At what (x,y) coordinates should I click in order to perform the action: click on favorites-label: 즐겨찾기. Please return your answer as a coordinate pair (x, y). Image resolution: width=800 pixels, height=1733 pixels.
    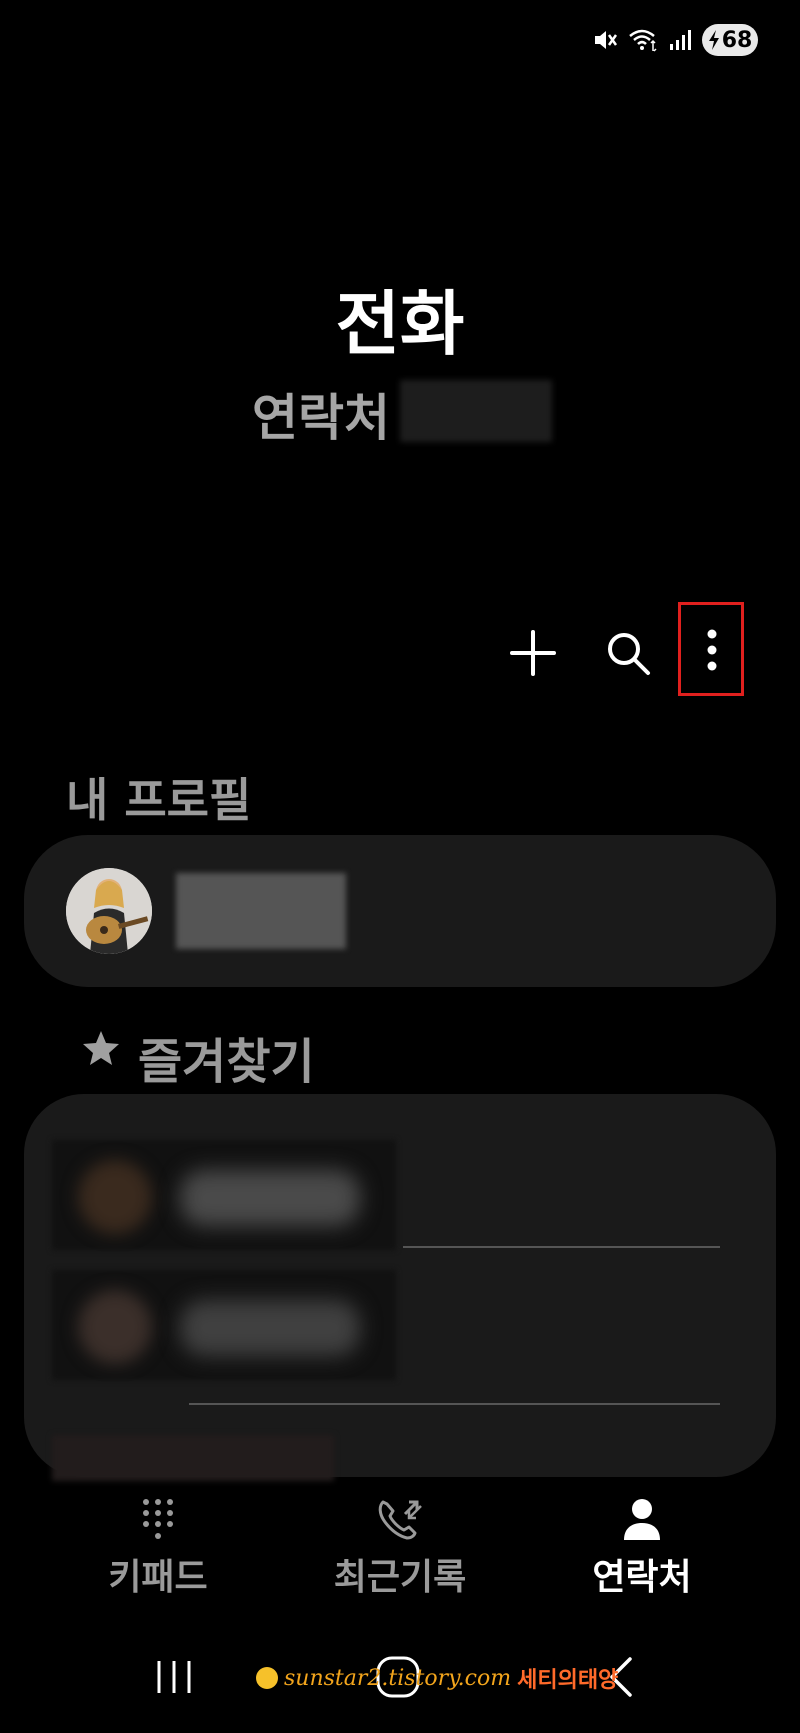
    Looking at the image, I should click on (226, 1062).